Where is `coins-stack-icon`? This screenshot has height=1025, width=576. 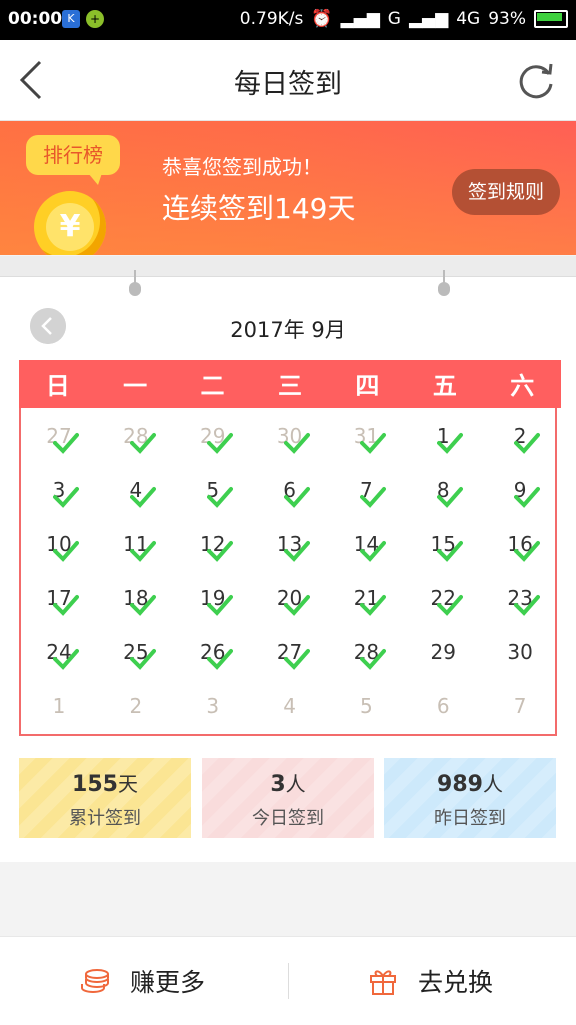 coins-stack-icon is located at coordinates (95, 981).